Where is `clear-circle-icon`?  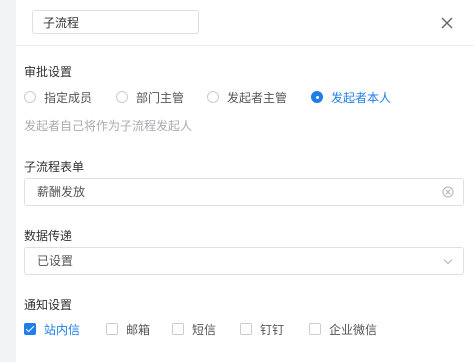
clear-circle-icon is located at coordinates (448, 192).